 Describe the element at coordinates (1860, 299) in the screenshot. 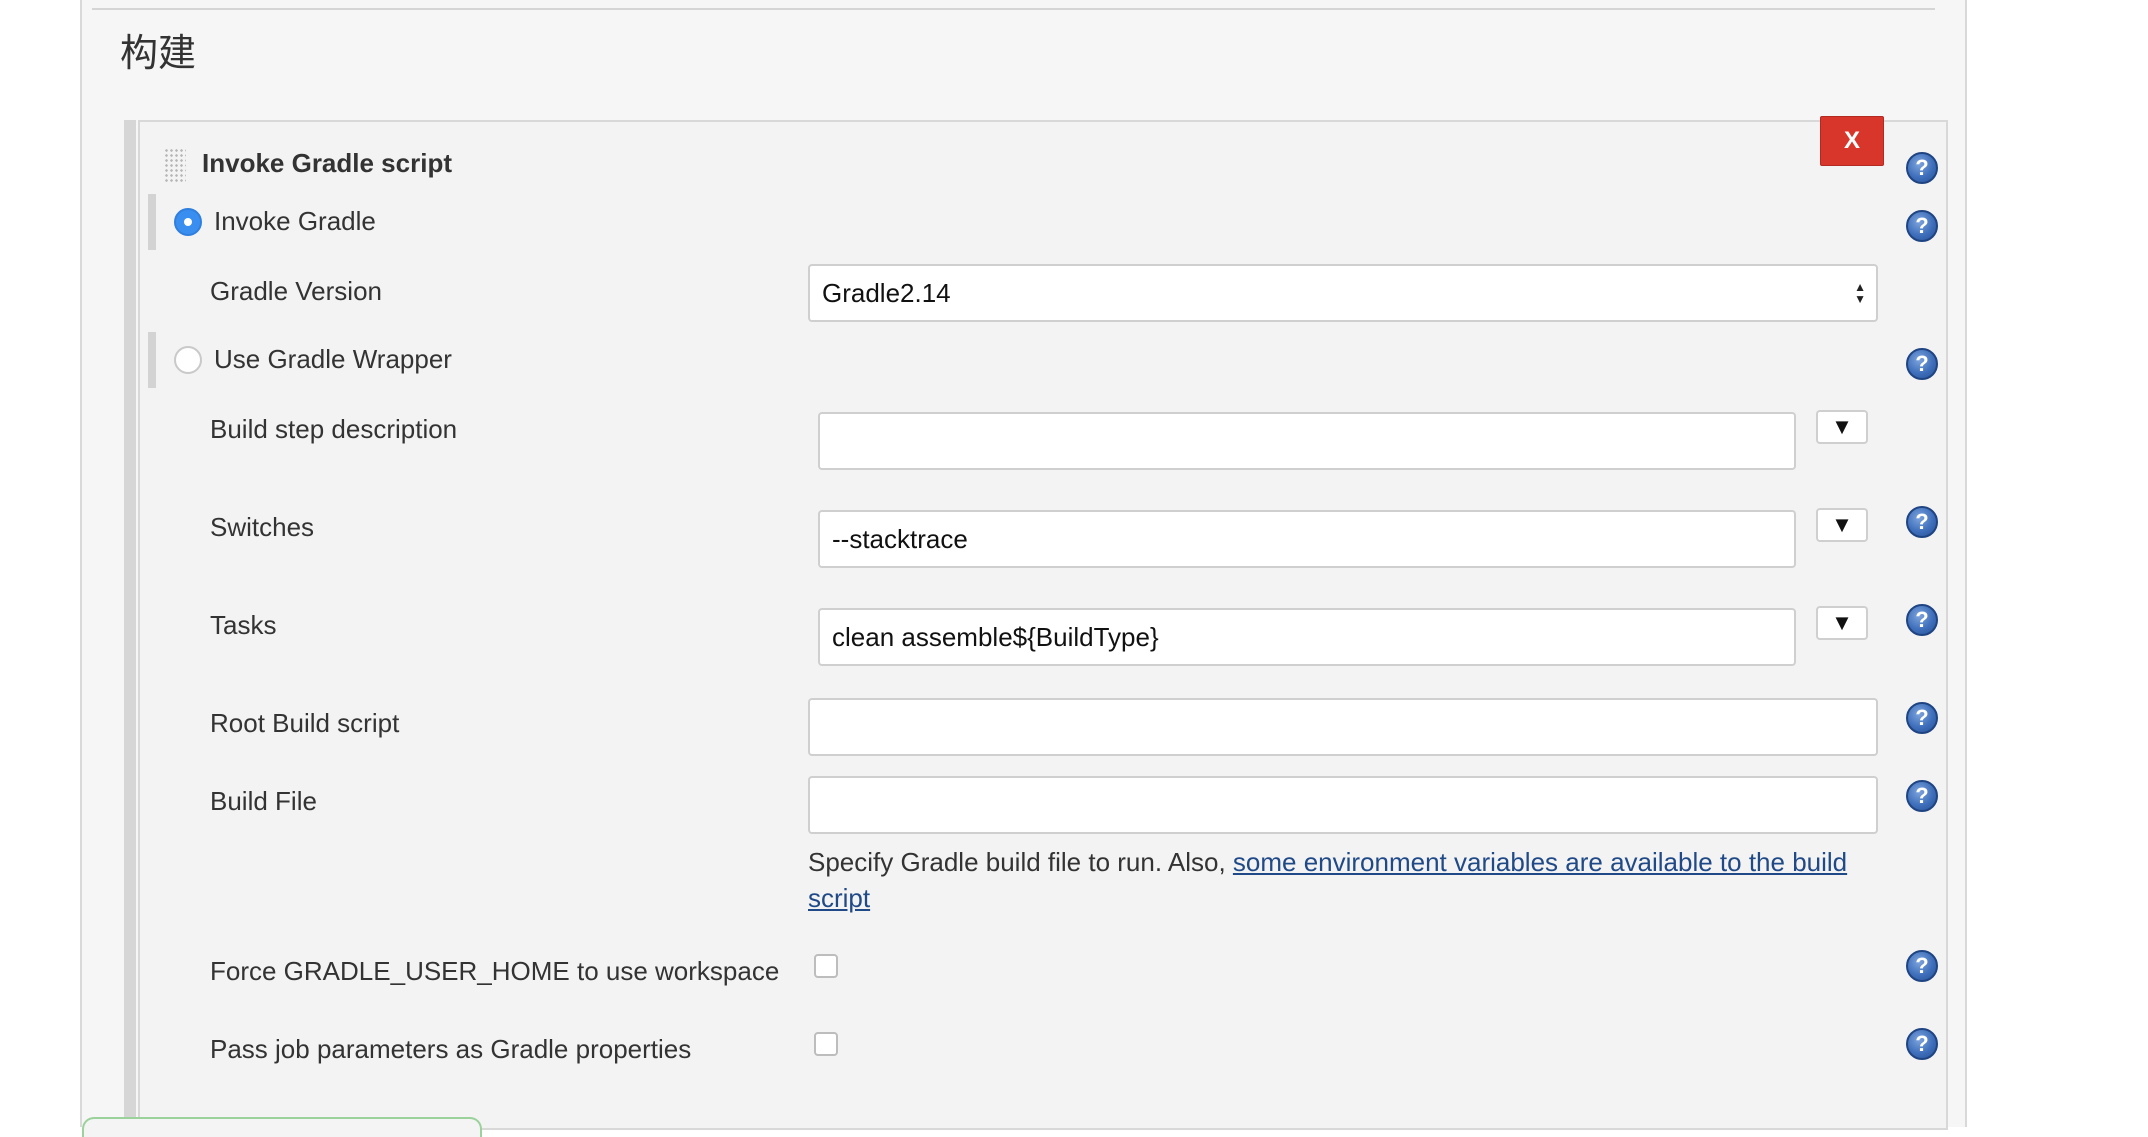

I see `select-down-icon: ▼` at that location.